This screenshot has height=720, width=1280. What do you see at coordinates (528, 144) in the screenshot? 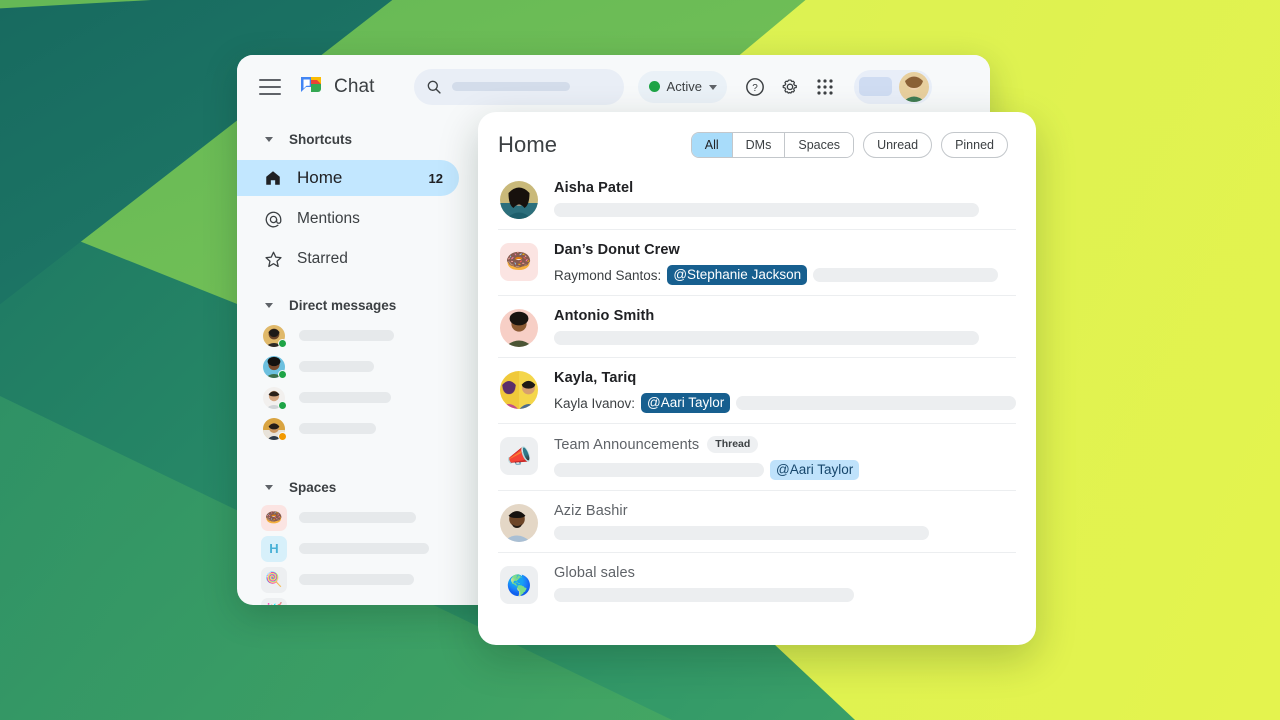
I see `page-title: Home` at bounding box center [528, 144].